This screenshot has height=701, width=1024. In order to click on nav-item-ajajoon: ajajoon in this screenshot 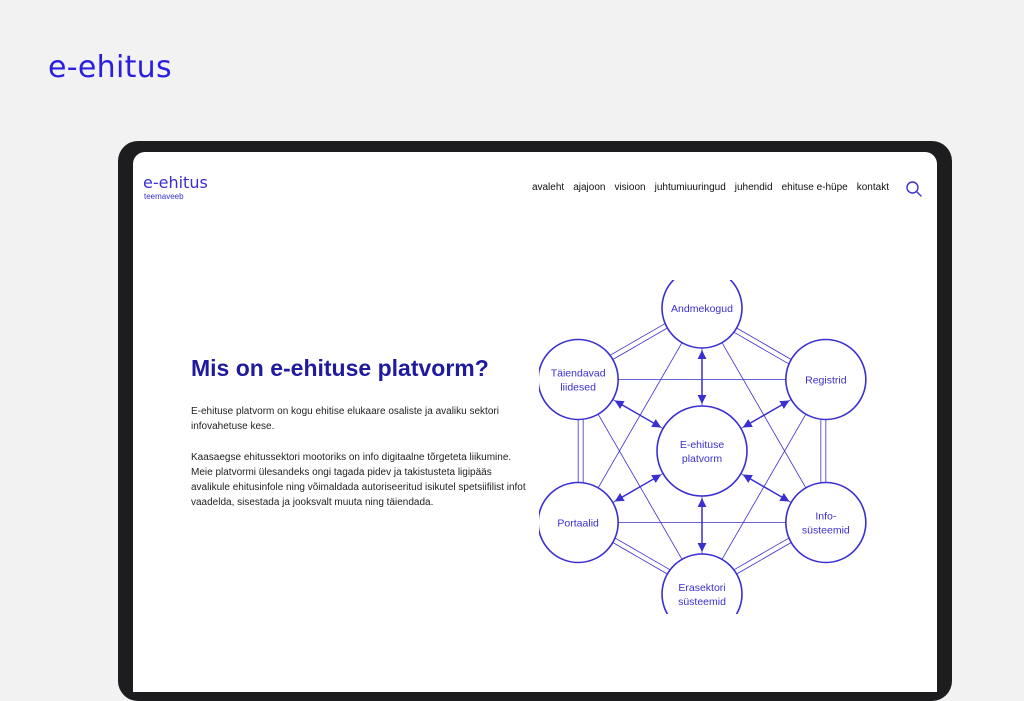, I will do `click(589, 187)`.